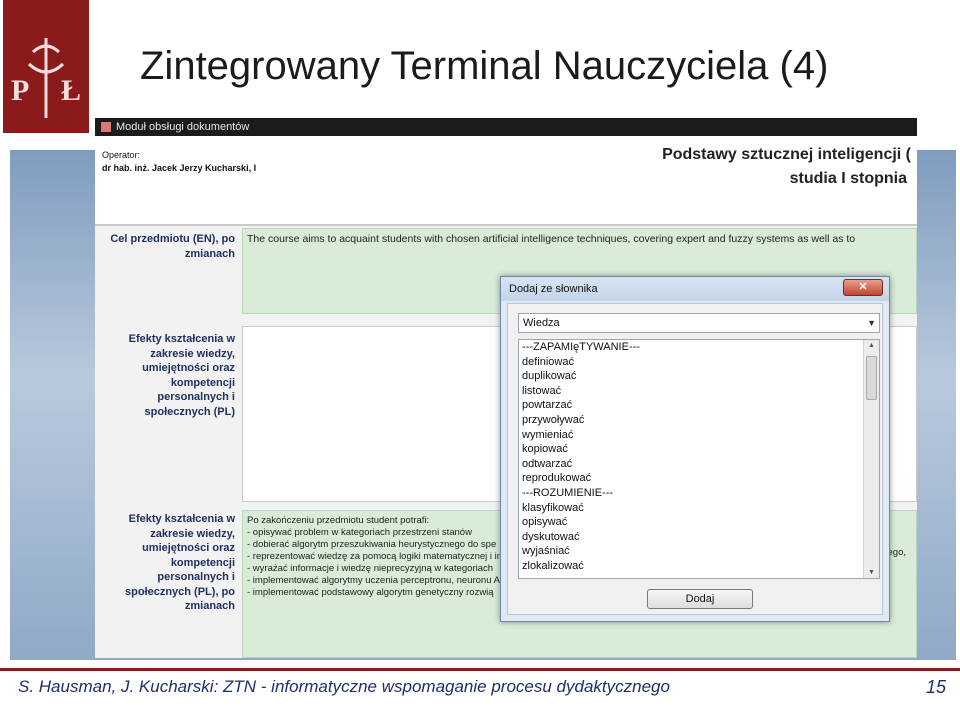  I want to click on course-level: studia I stopnia, so click(848, 178).